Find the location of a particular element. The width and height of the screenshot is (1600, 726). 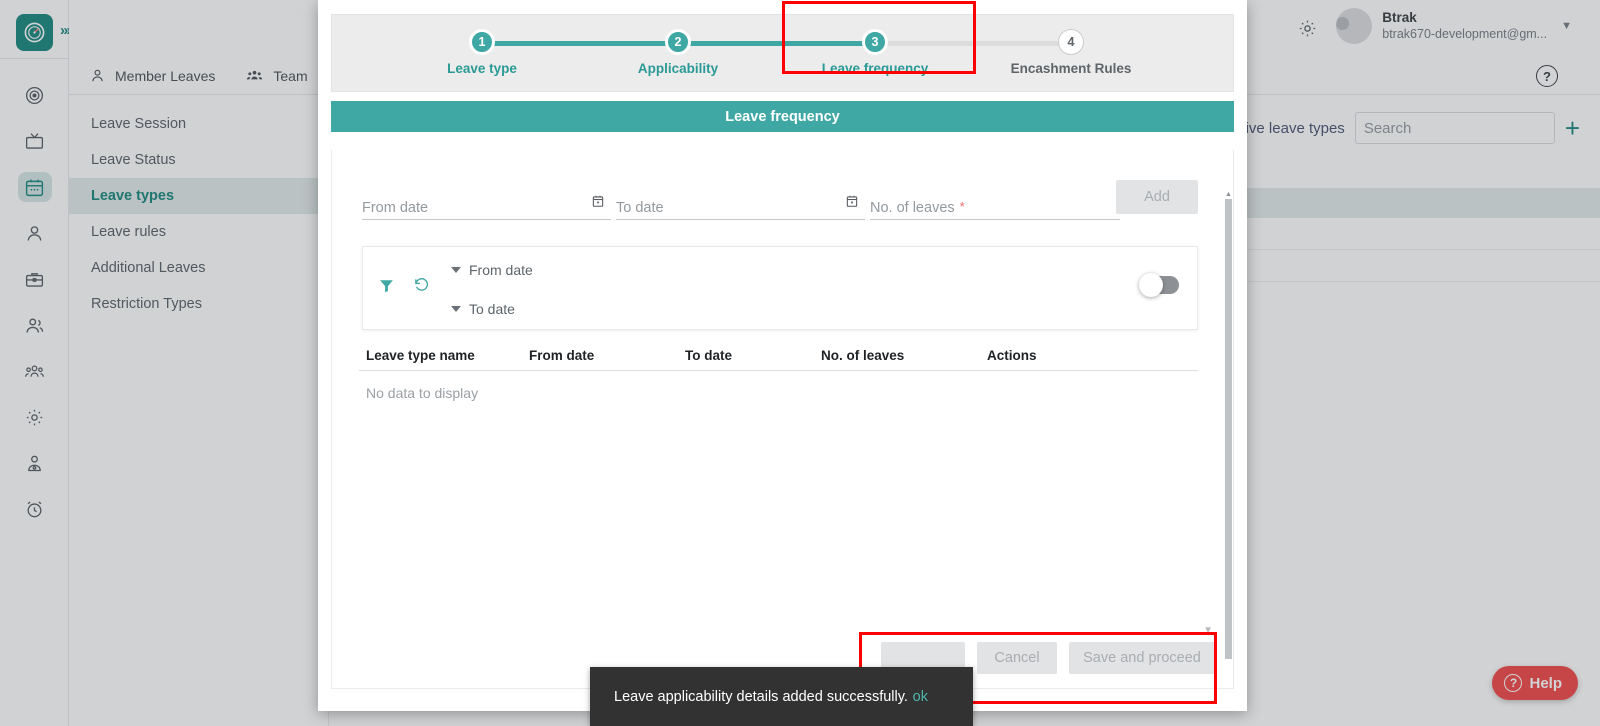

step-number: 2 is located at coordinates (678, 42).